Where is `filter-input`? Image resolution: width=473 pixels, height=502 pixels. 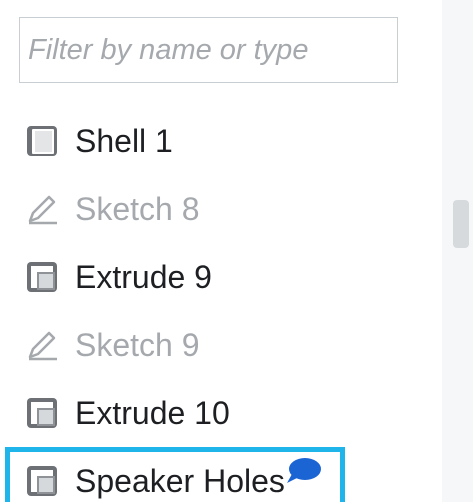
filter-input is located at coordinates (208, 50).